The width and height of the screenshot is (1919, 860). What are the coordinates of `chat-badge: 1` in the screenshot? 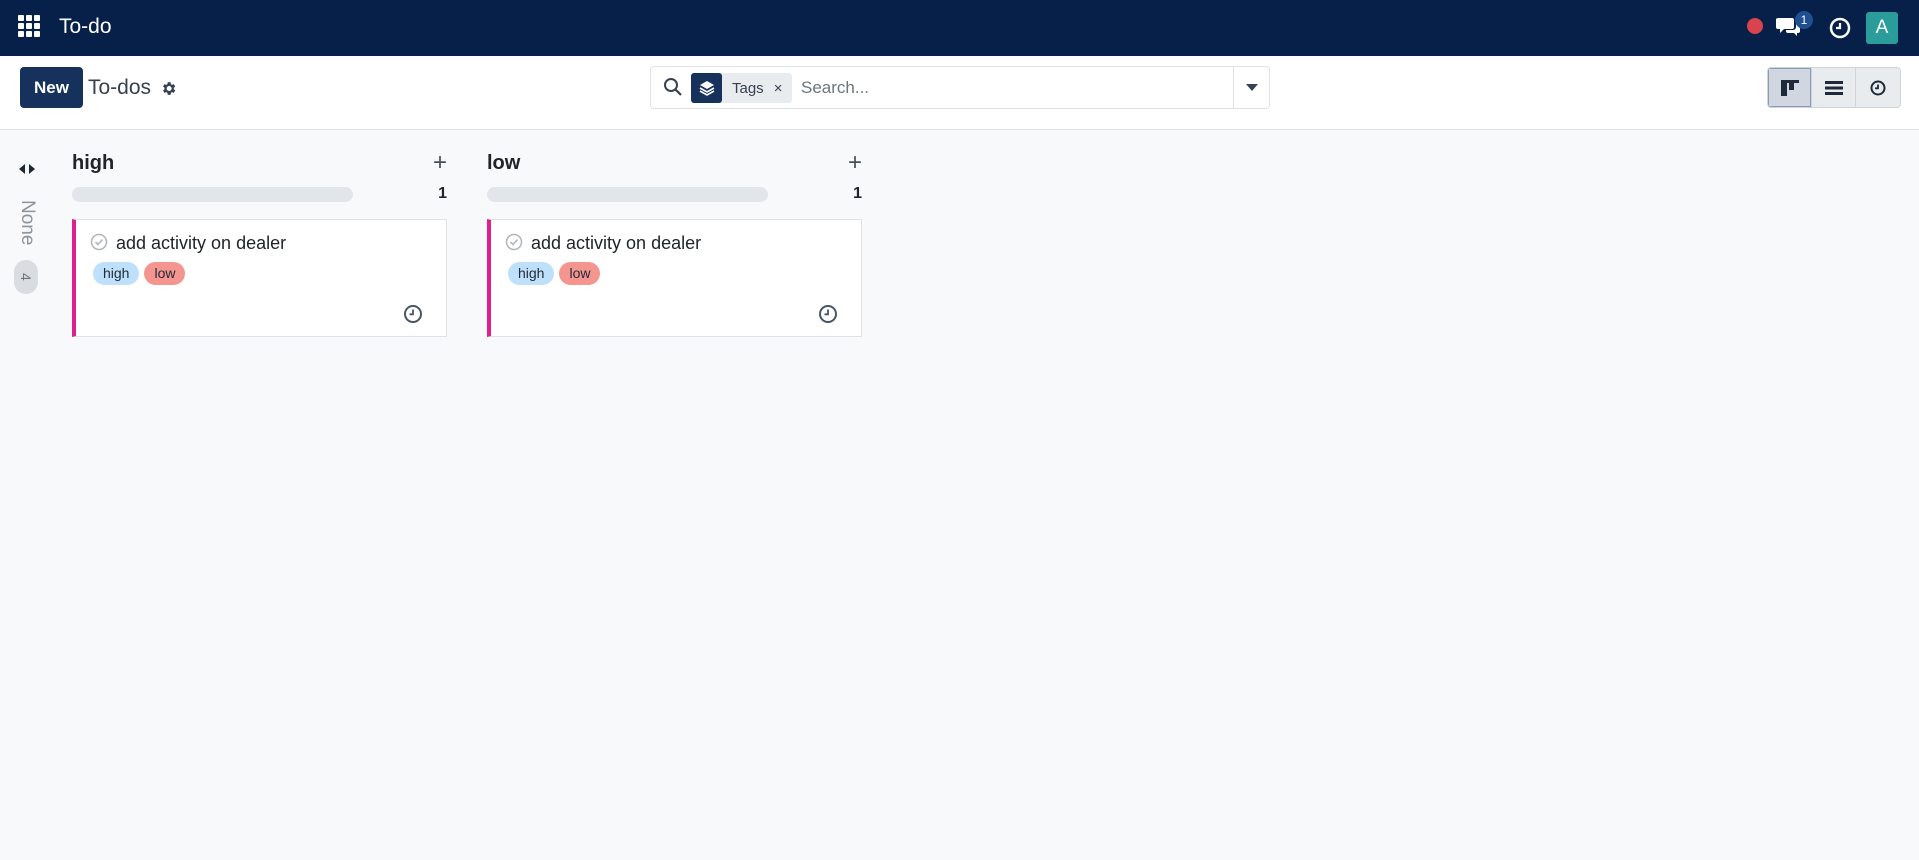 It's located at (1804, 20).